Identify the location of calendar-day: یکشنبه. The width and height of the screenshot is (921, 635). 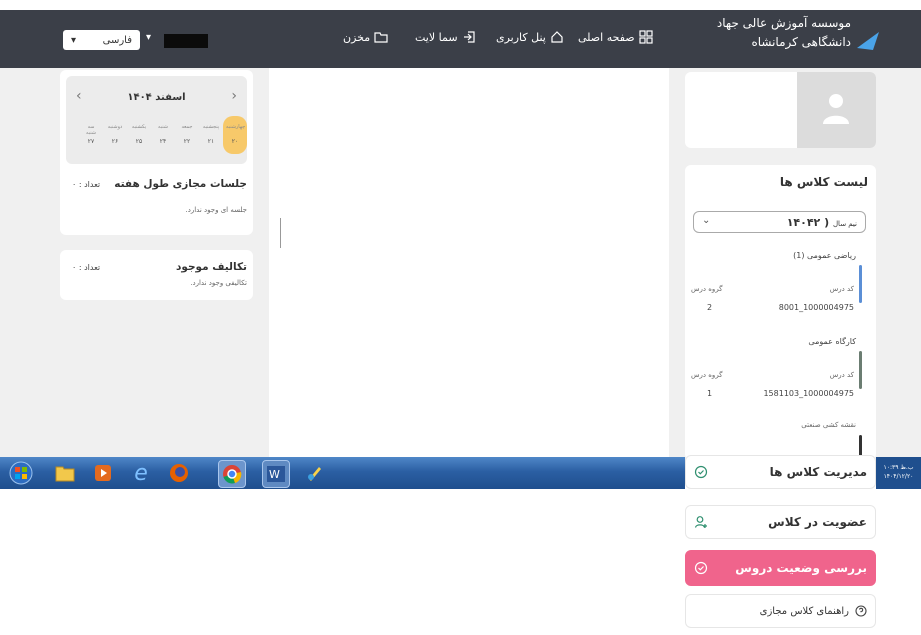
(139, 127).